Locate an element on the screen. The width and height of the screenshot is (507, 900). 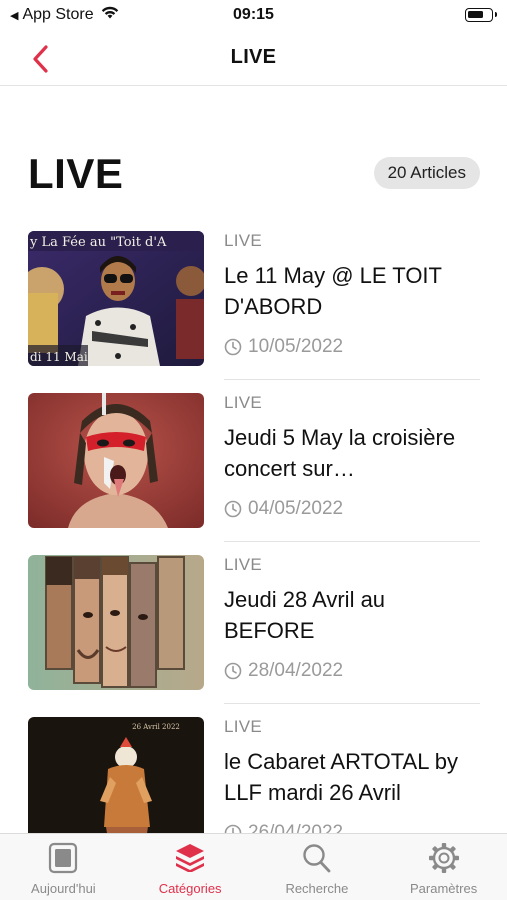
article-title: Jeudi 28 Avril au BEFORE is located at coordinates (305, 615).